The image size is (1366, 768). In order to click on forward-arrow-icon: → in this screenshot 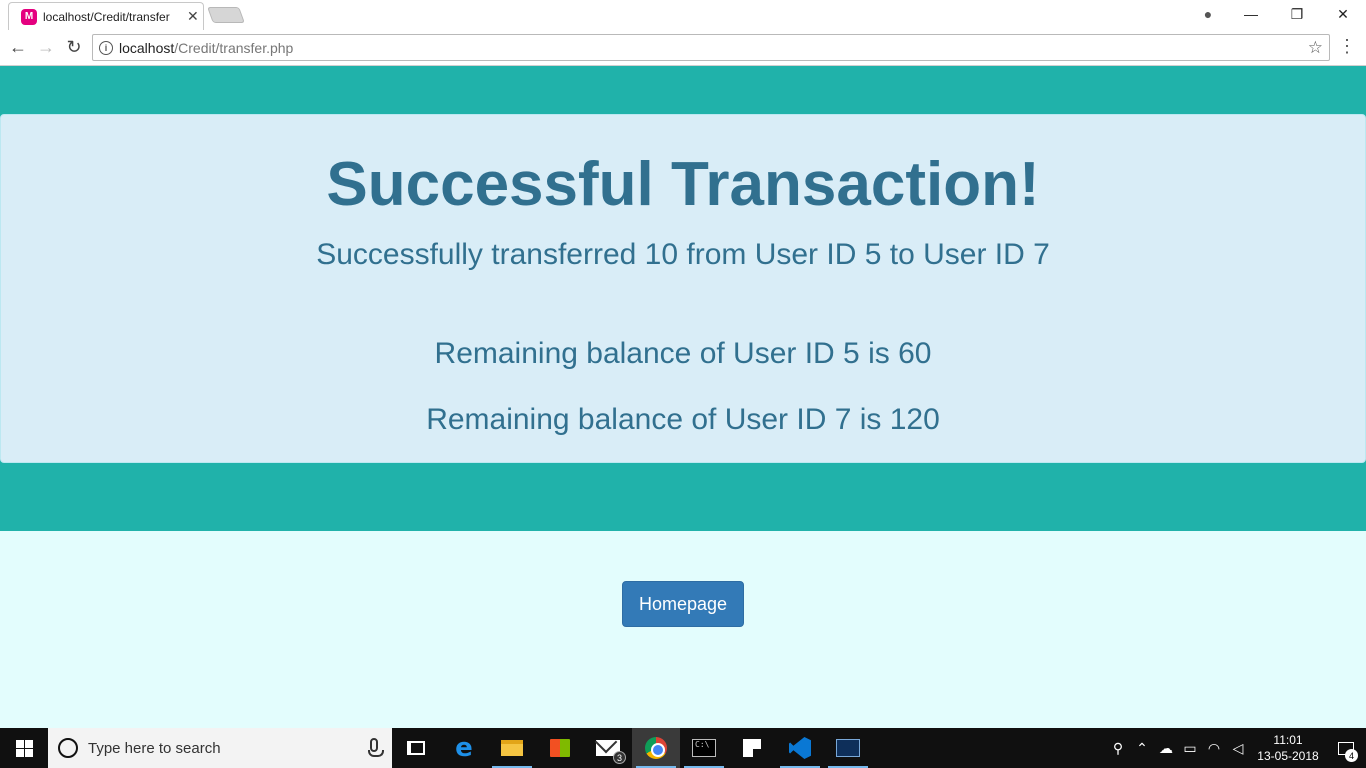, I will do `click(46, 47)`.